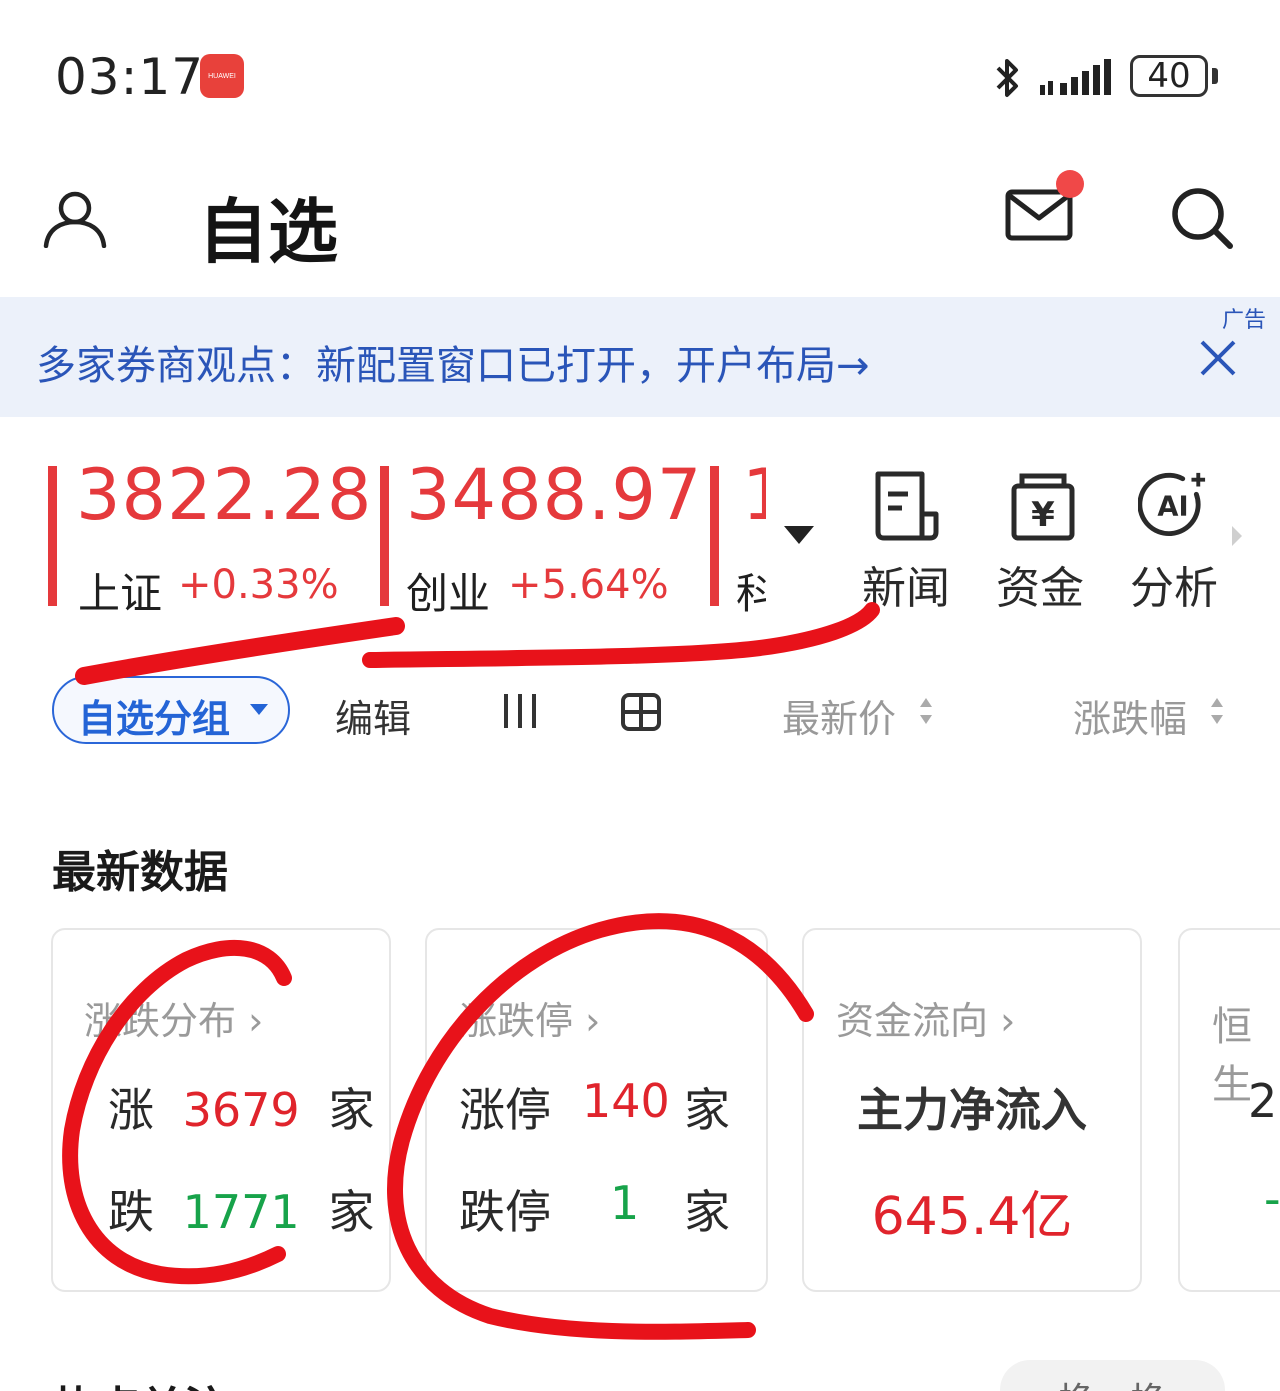 The image size is (1280, 1391). Describe the element at coordinates (241, 1110) in the screenshot. I see `up-count: 3679` at that location.